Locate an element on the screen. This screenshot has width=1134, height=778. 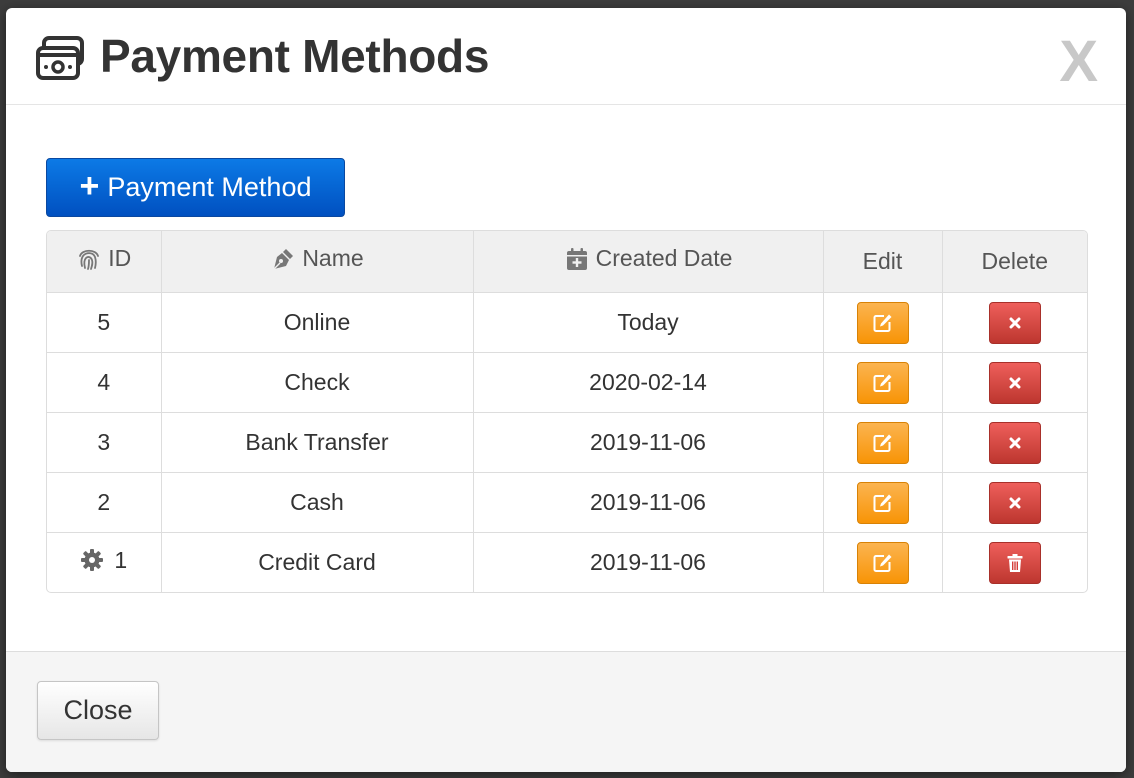
column-header-delete: Delete is located at coordinates (1014, 262).